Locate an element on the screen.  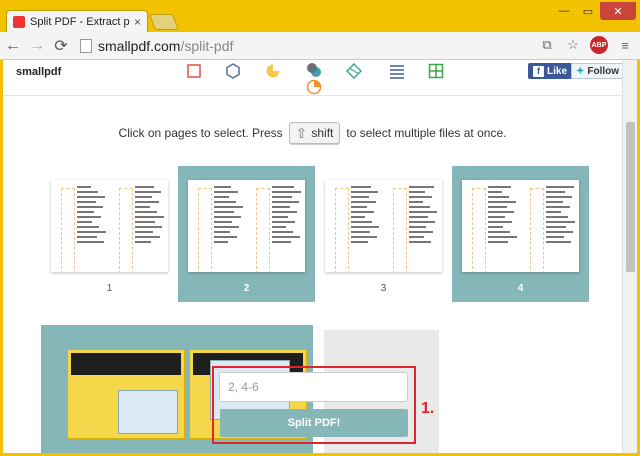
tab-title: Split PDF - Extract pages is located at coordinates (80, 21).